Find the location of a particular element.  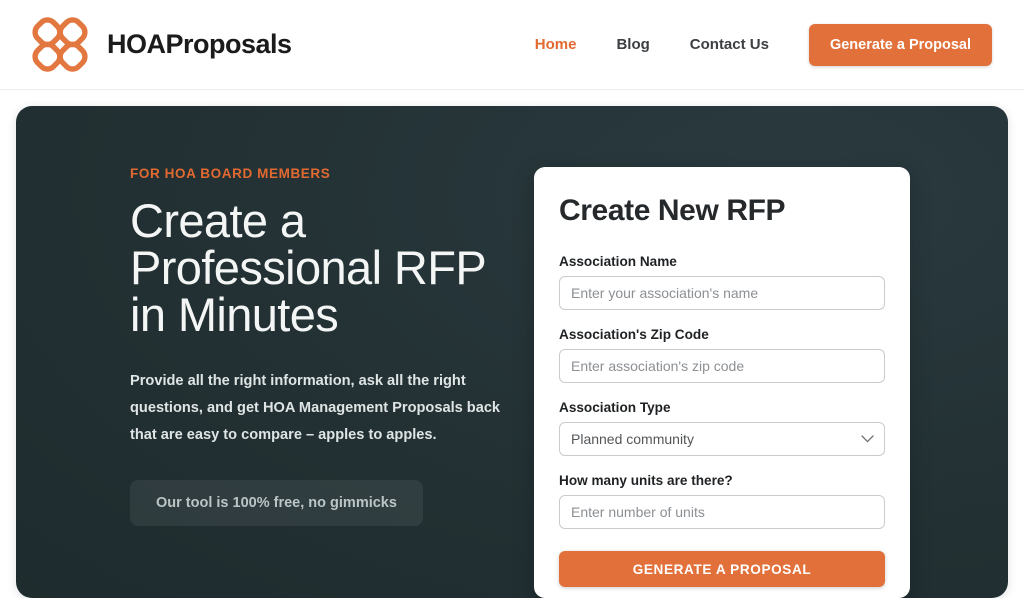

header-right: Home Blog Contact Us Generate a Proposal is located at coordinates (763, 44).